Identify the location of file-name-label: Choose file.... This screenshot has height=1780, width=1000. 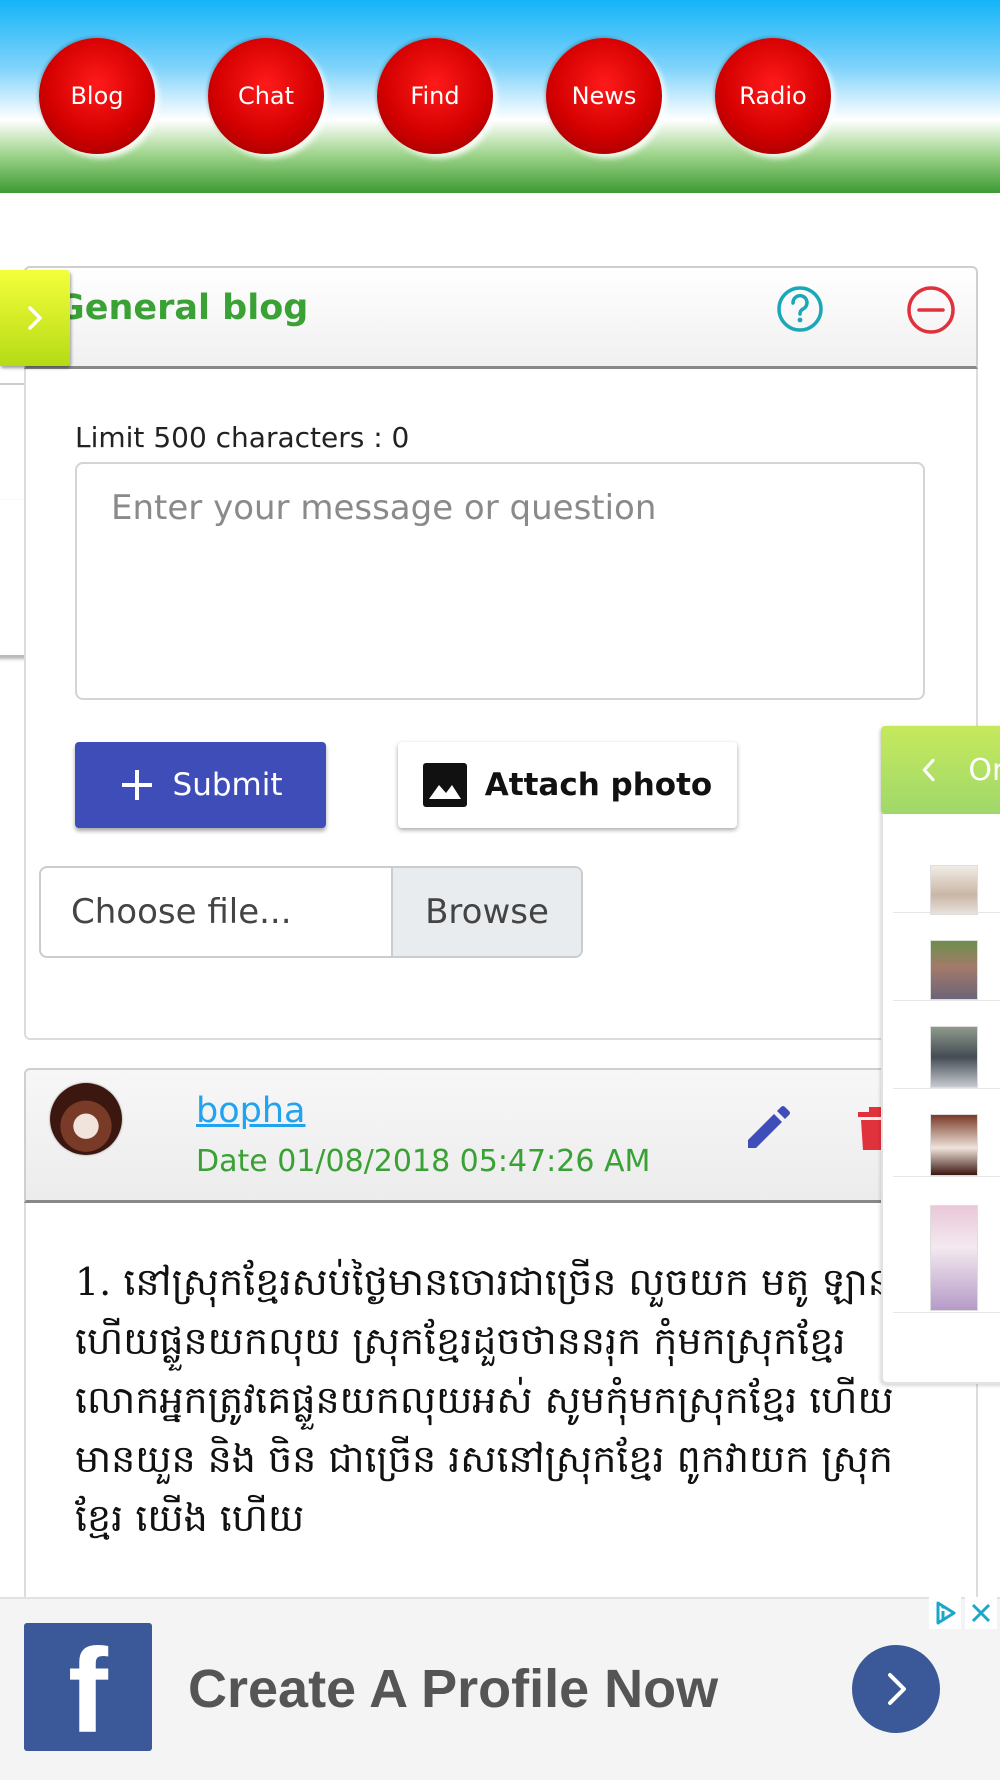
(181, 912).